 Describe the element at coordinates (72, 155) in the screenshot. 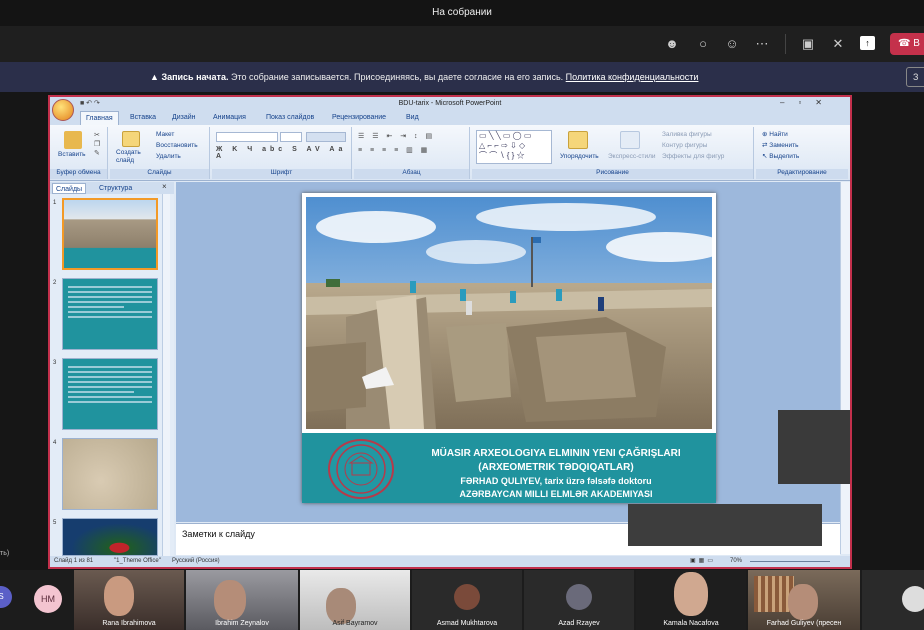

I see `paste-button: Вставить` at that location.